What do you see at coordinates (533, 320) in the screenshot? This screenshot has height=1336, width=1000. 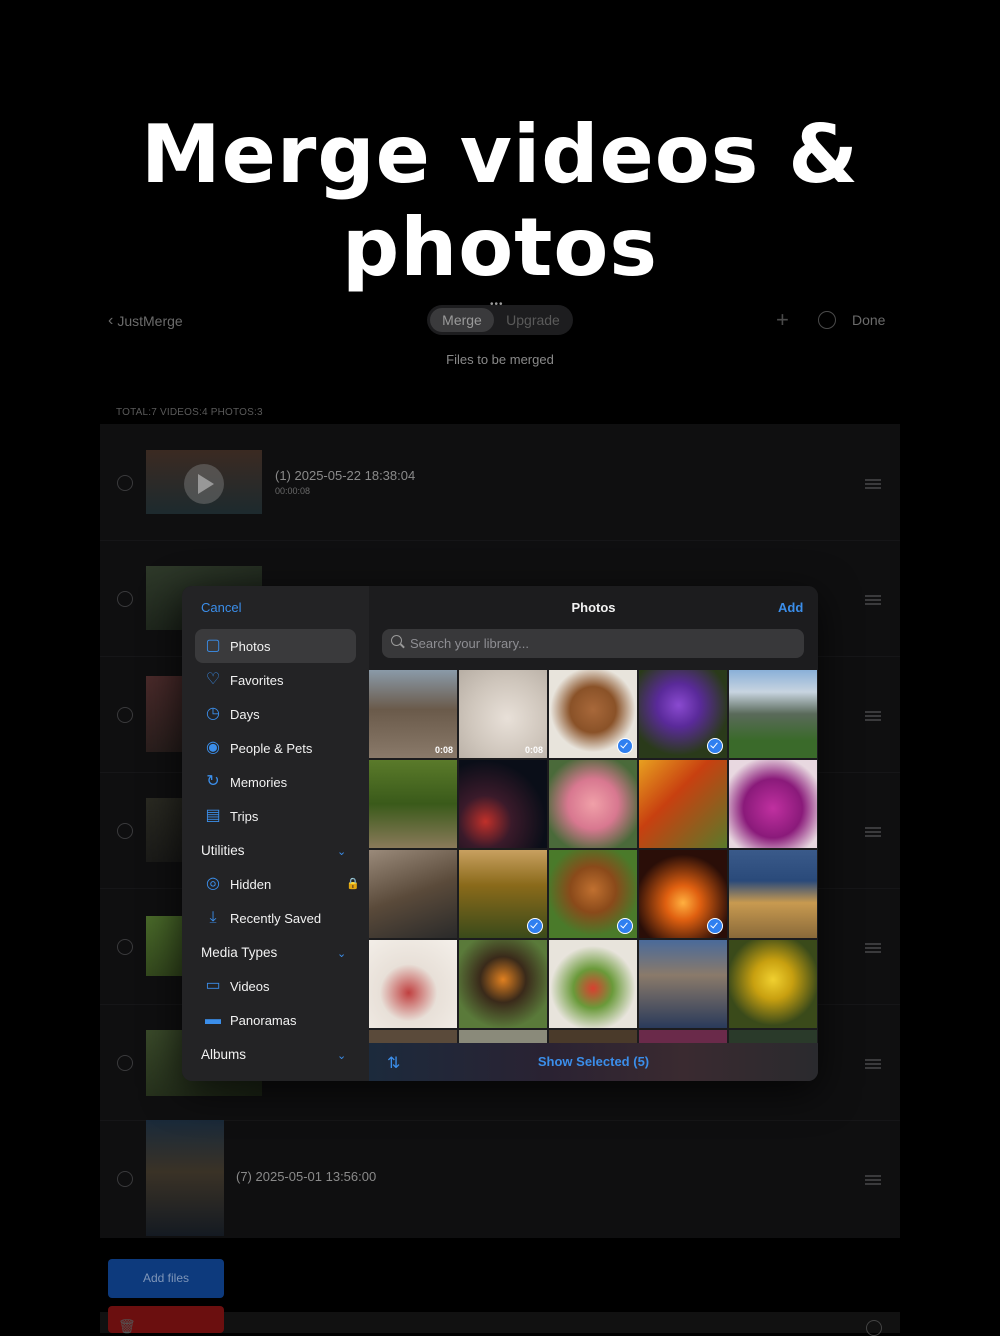 I see `segment-upgrade: Upgrade` at bounding box center [533, 320].